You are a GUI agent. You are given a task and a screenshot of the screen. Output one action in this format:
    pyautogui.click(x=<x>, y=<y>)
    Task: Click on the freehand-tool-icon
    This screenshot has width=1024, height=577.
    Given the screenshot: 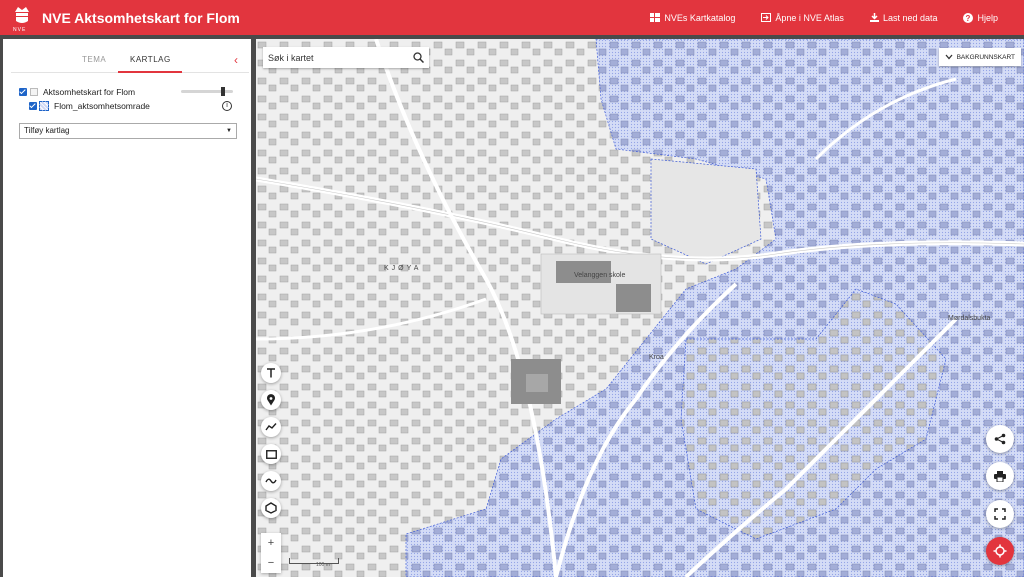 What is the action you would take?
    pyautogui.click(x=271, y=481)
    